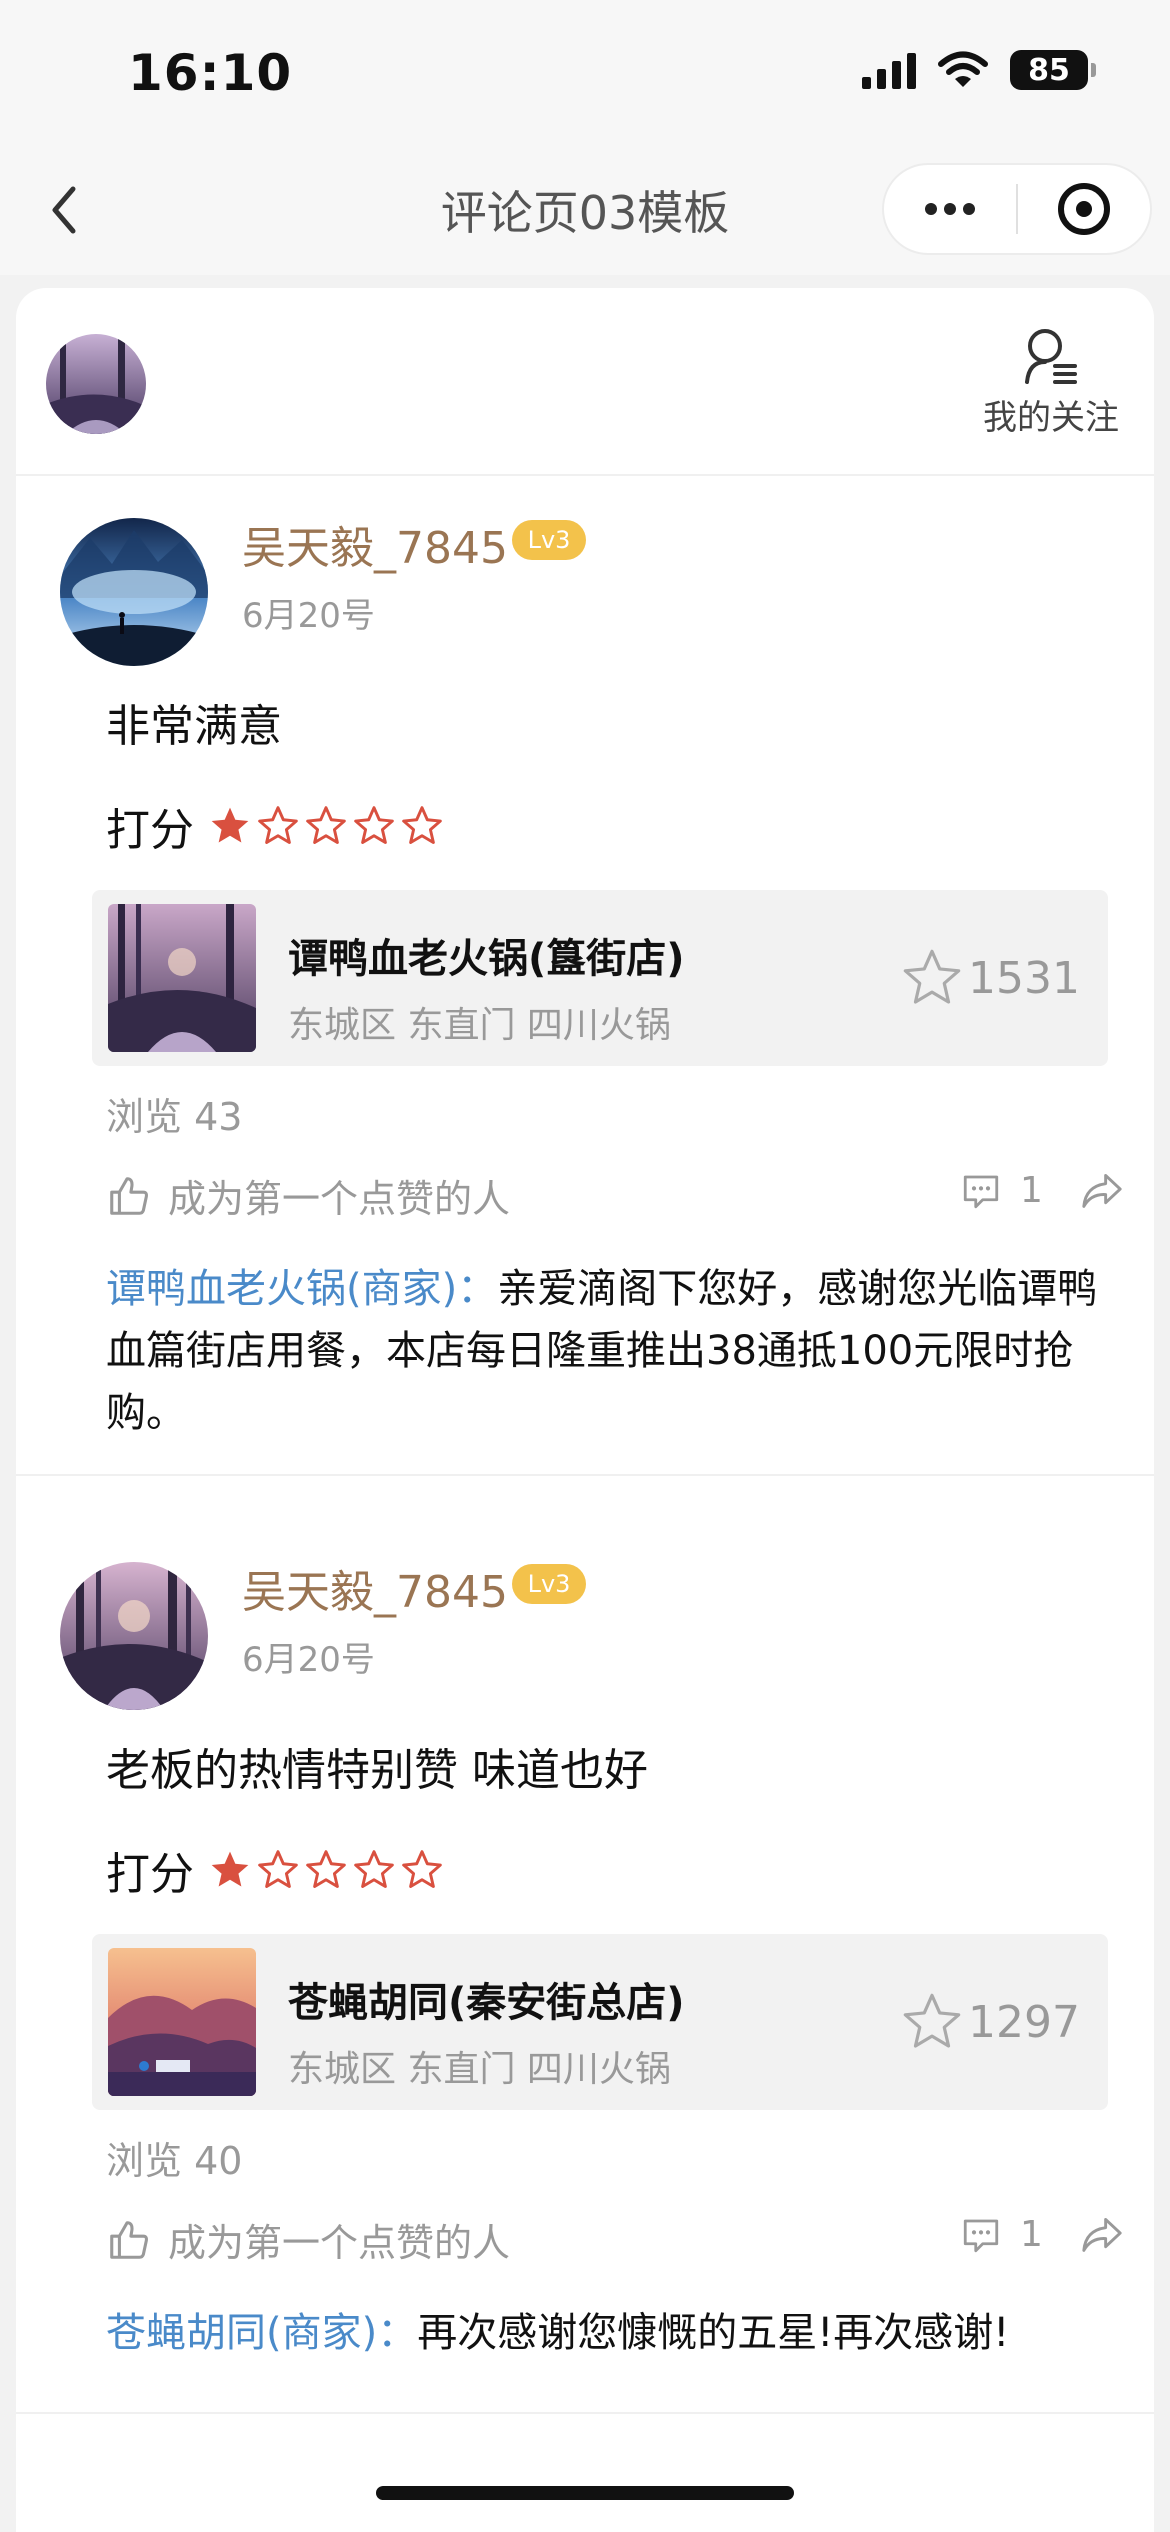  What do you see at coordinates (486, 959) in the screenshot?
I see `shop-name: 谭鸭血老火锅(簋街店)` at bounding box center [486, 959].